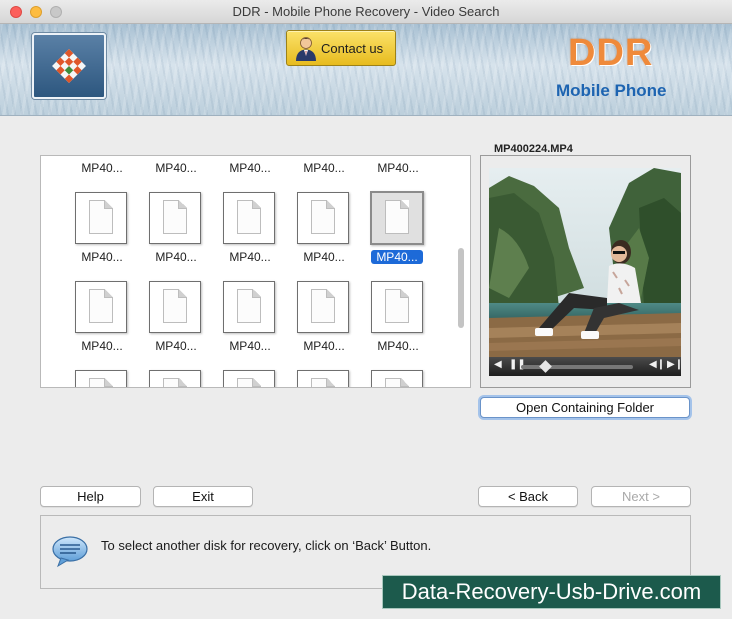  What do you see at coordinates (533, 149) in the screenshot?
I see `preview-file-name: MP400224.MP4` at bounding box center [533, 149].